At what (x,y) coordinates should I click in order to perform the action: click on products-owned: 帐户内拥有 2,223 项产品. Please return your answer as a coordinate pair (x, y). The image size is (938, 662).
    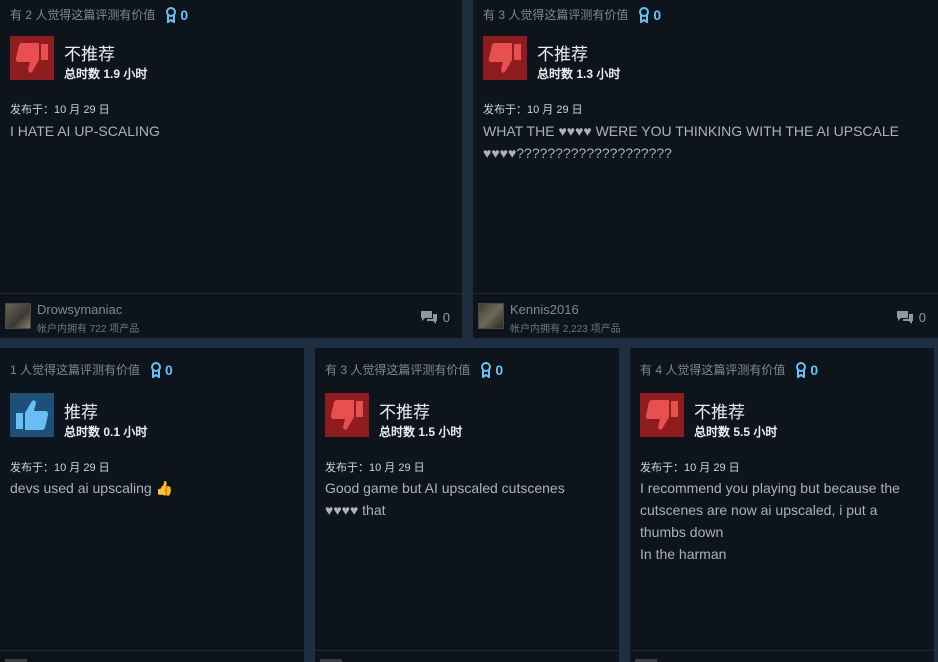
    Looking at the image, I should click on (565, 329).